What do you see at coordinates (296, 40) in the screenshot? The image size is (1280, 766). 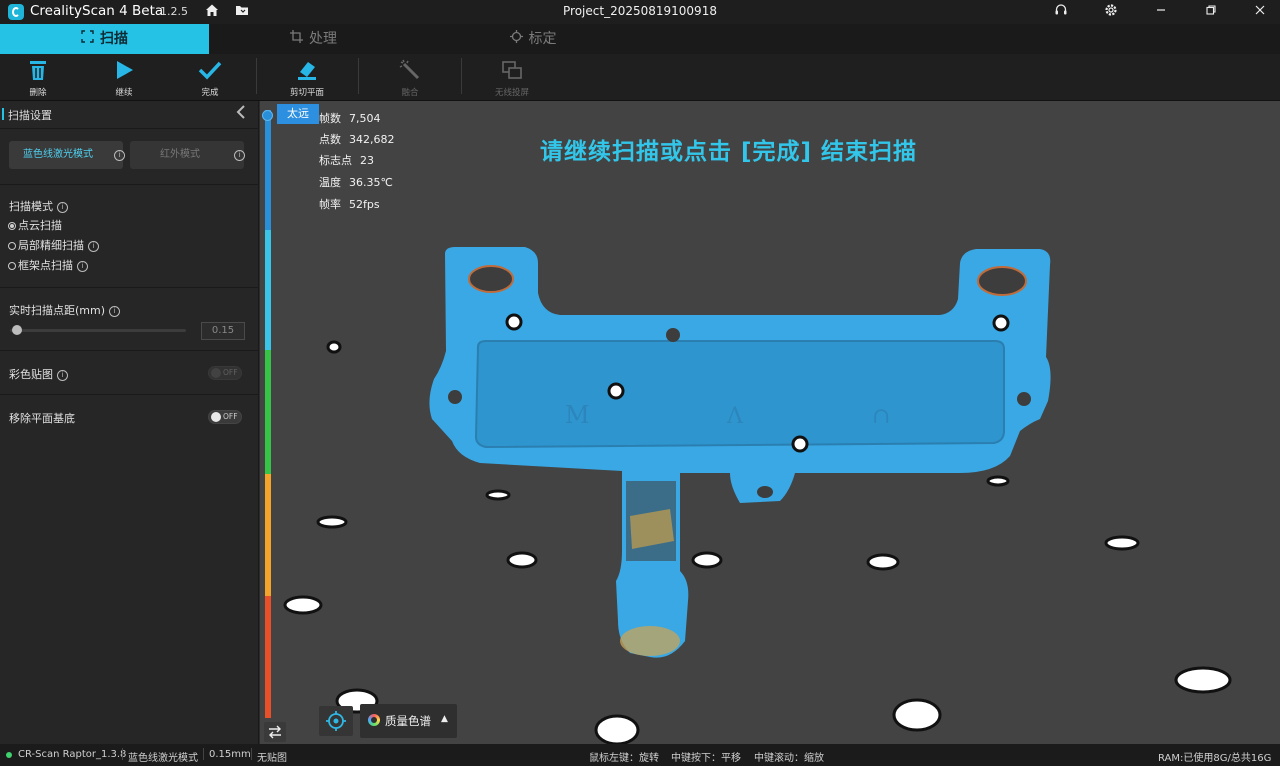 I see `crop-icon` at bounding box center [296, 40].